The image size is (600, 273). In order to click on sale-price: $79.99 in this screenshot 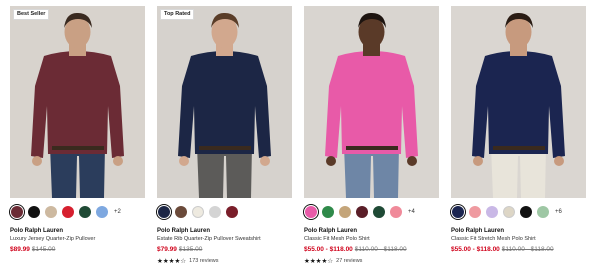, I will do `click(167, 249)`.